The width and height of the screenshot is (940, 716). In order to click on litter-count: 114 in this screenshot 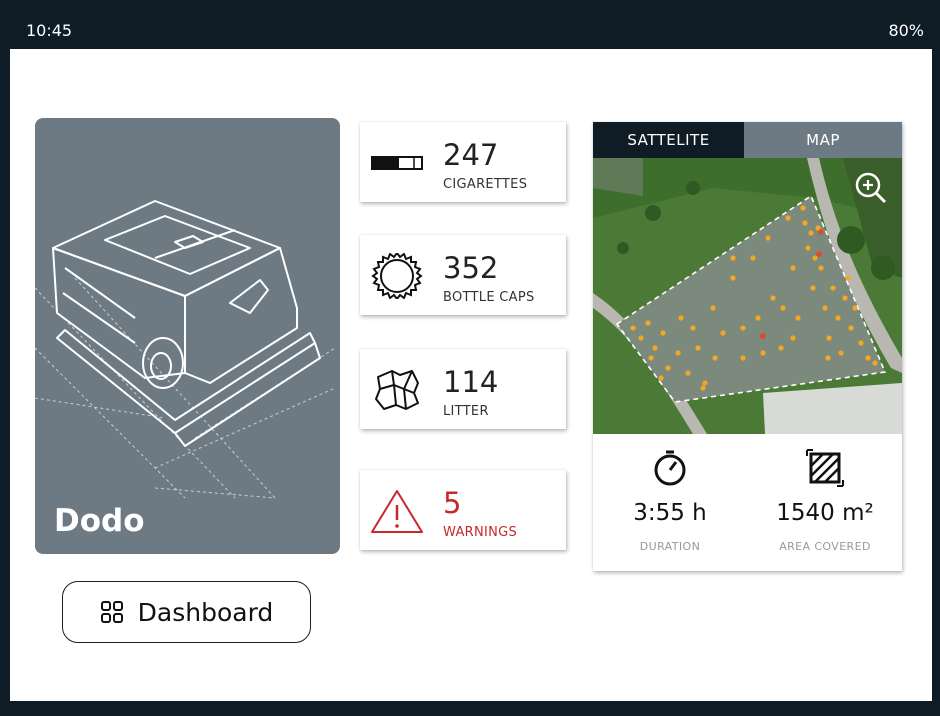, I will do `click(471, 382)`.